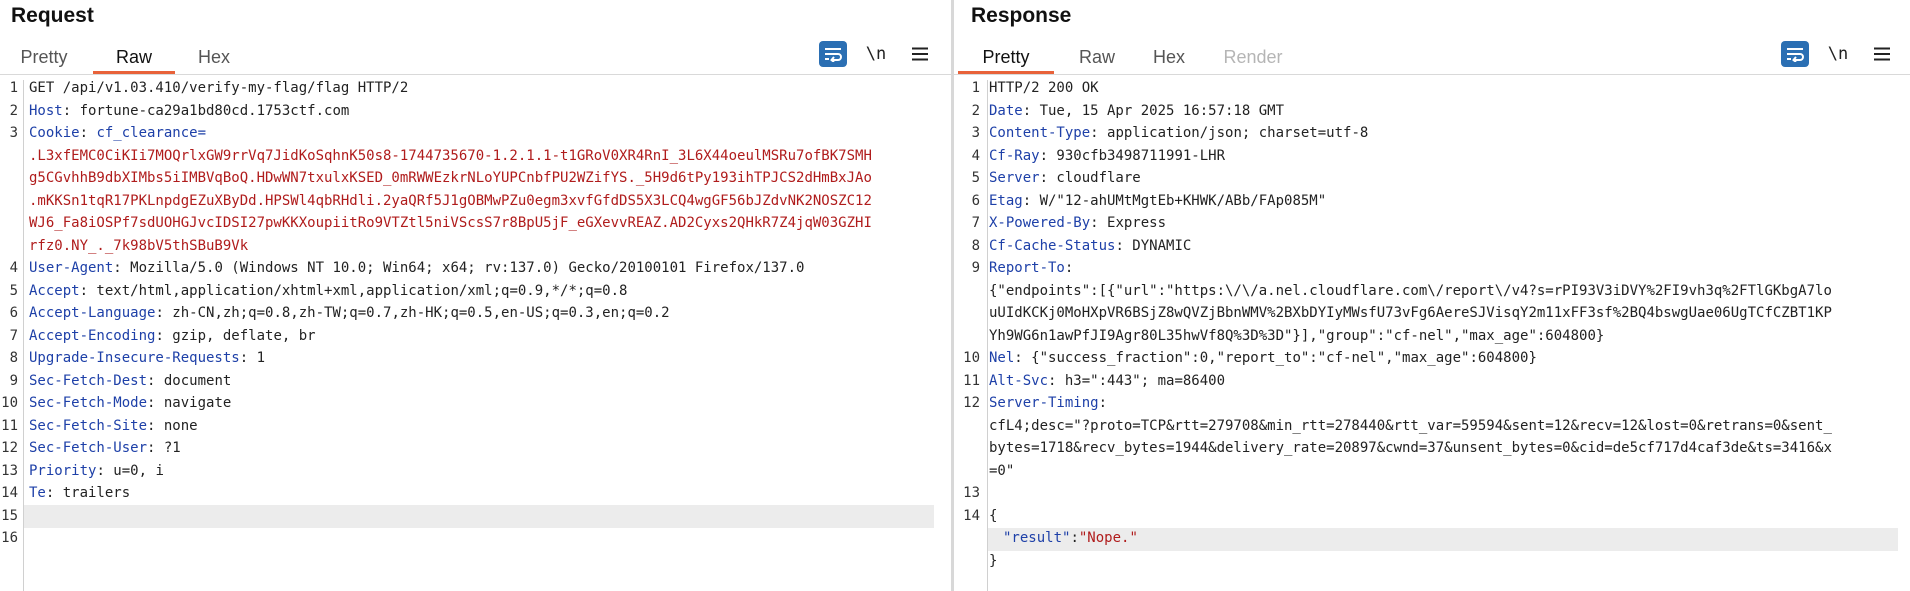  Describe the element at coordinates (1090, 178) in the screenshot. I see `header-value: : cloudflare` at that location.